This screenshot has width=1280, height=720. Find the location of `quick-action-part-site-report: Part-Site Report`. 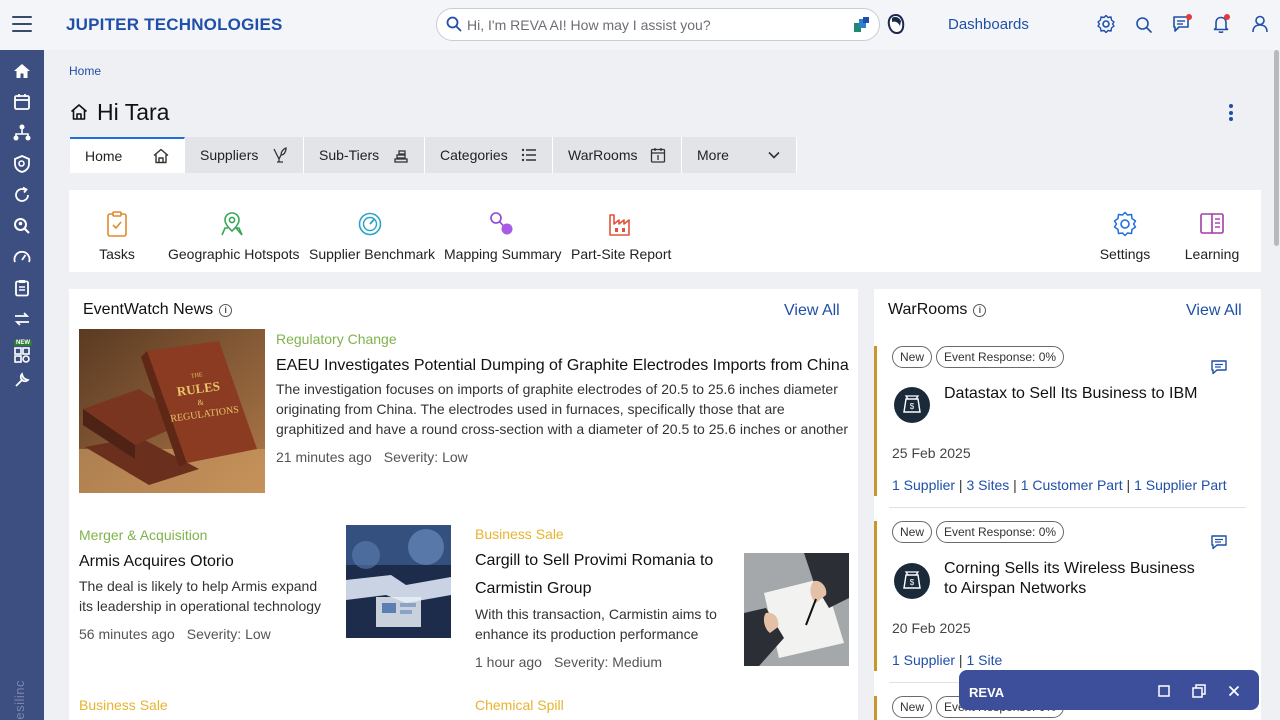

quick-action-part-site-report: Part-Site Report is located at coordinates (621, 231).